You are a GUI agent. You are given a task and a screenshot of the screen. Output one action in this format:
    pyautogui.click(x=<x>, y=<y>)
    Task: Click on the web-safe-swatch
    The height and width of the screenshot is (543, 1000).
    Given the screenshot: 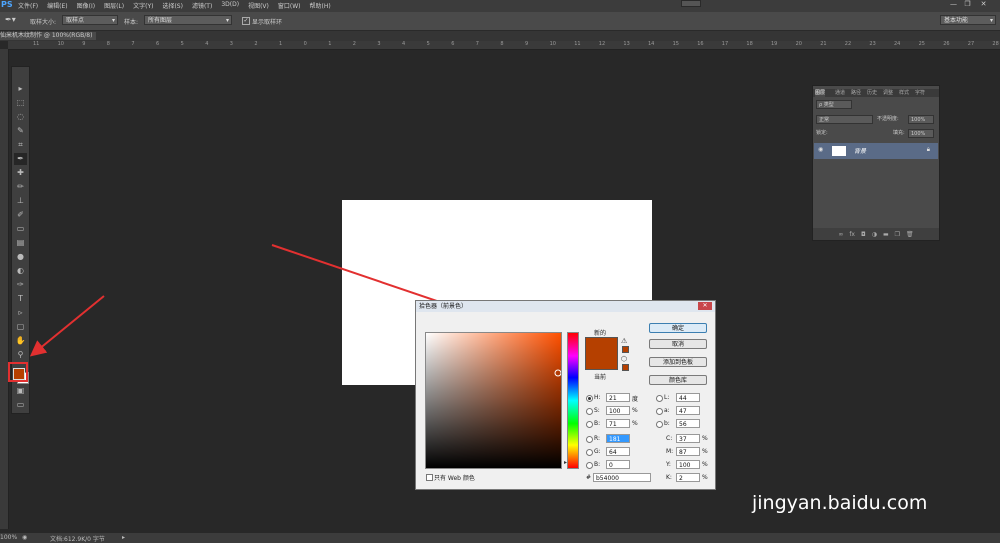 What is the action you would take?
    pyautogui.click(x=625, y=367)
    